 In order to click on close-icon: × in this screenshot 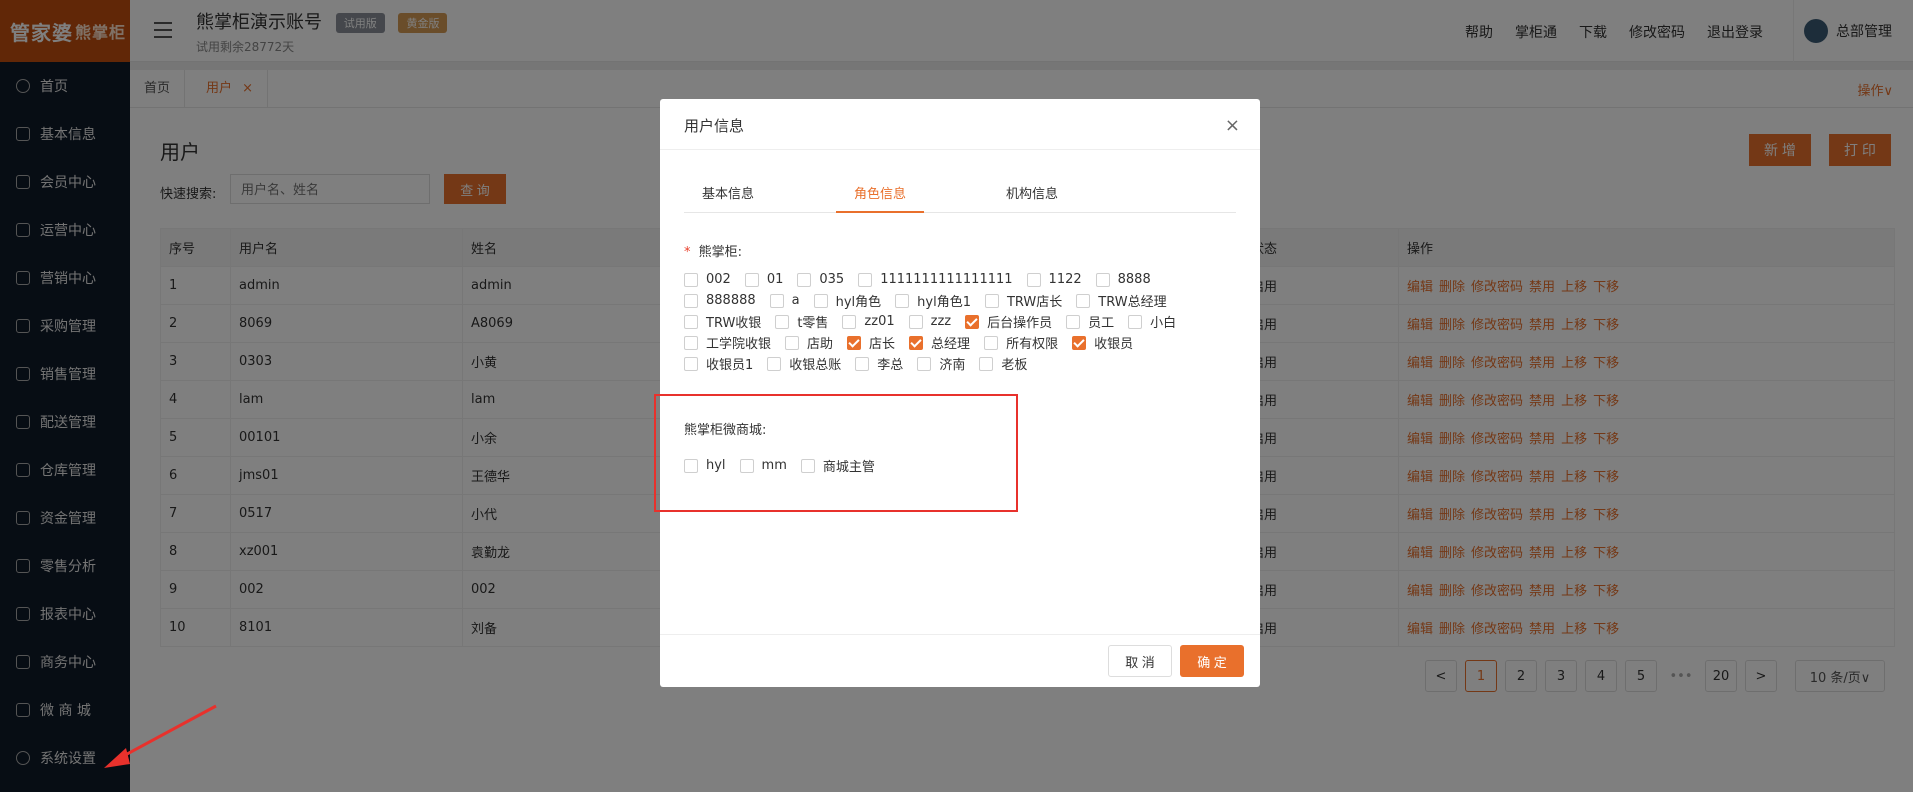, I will do `click(1232, 125)`.